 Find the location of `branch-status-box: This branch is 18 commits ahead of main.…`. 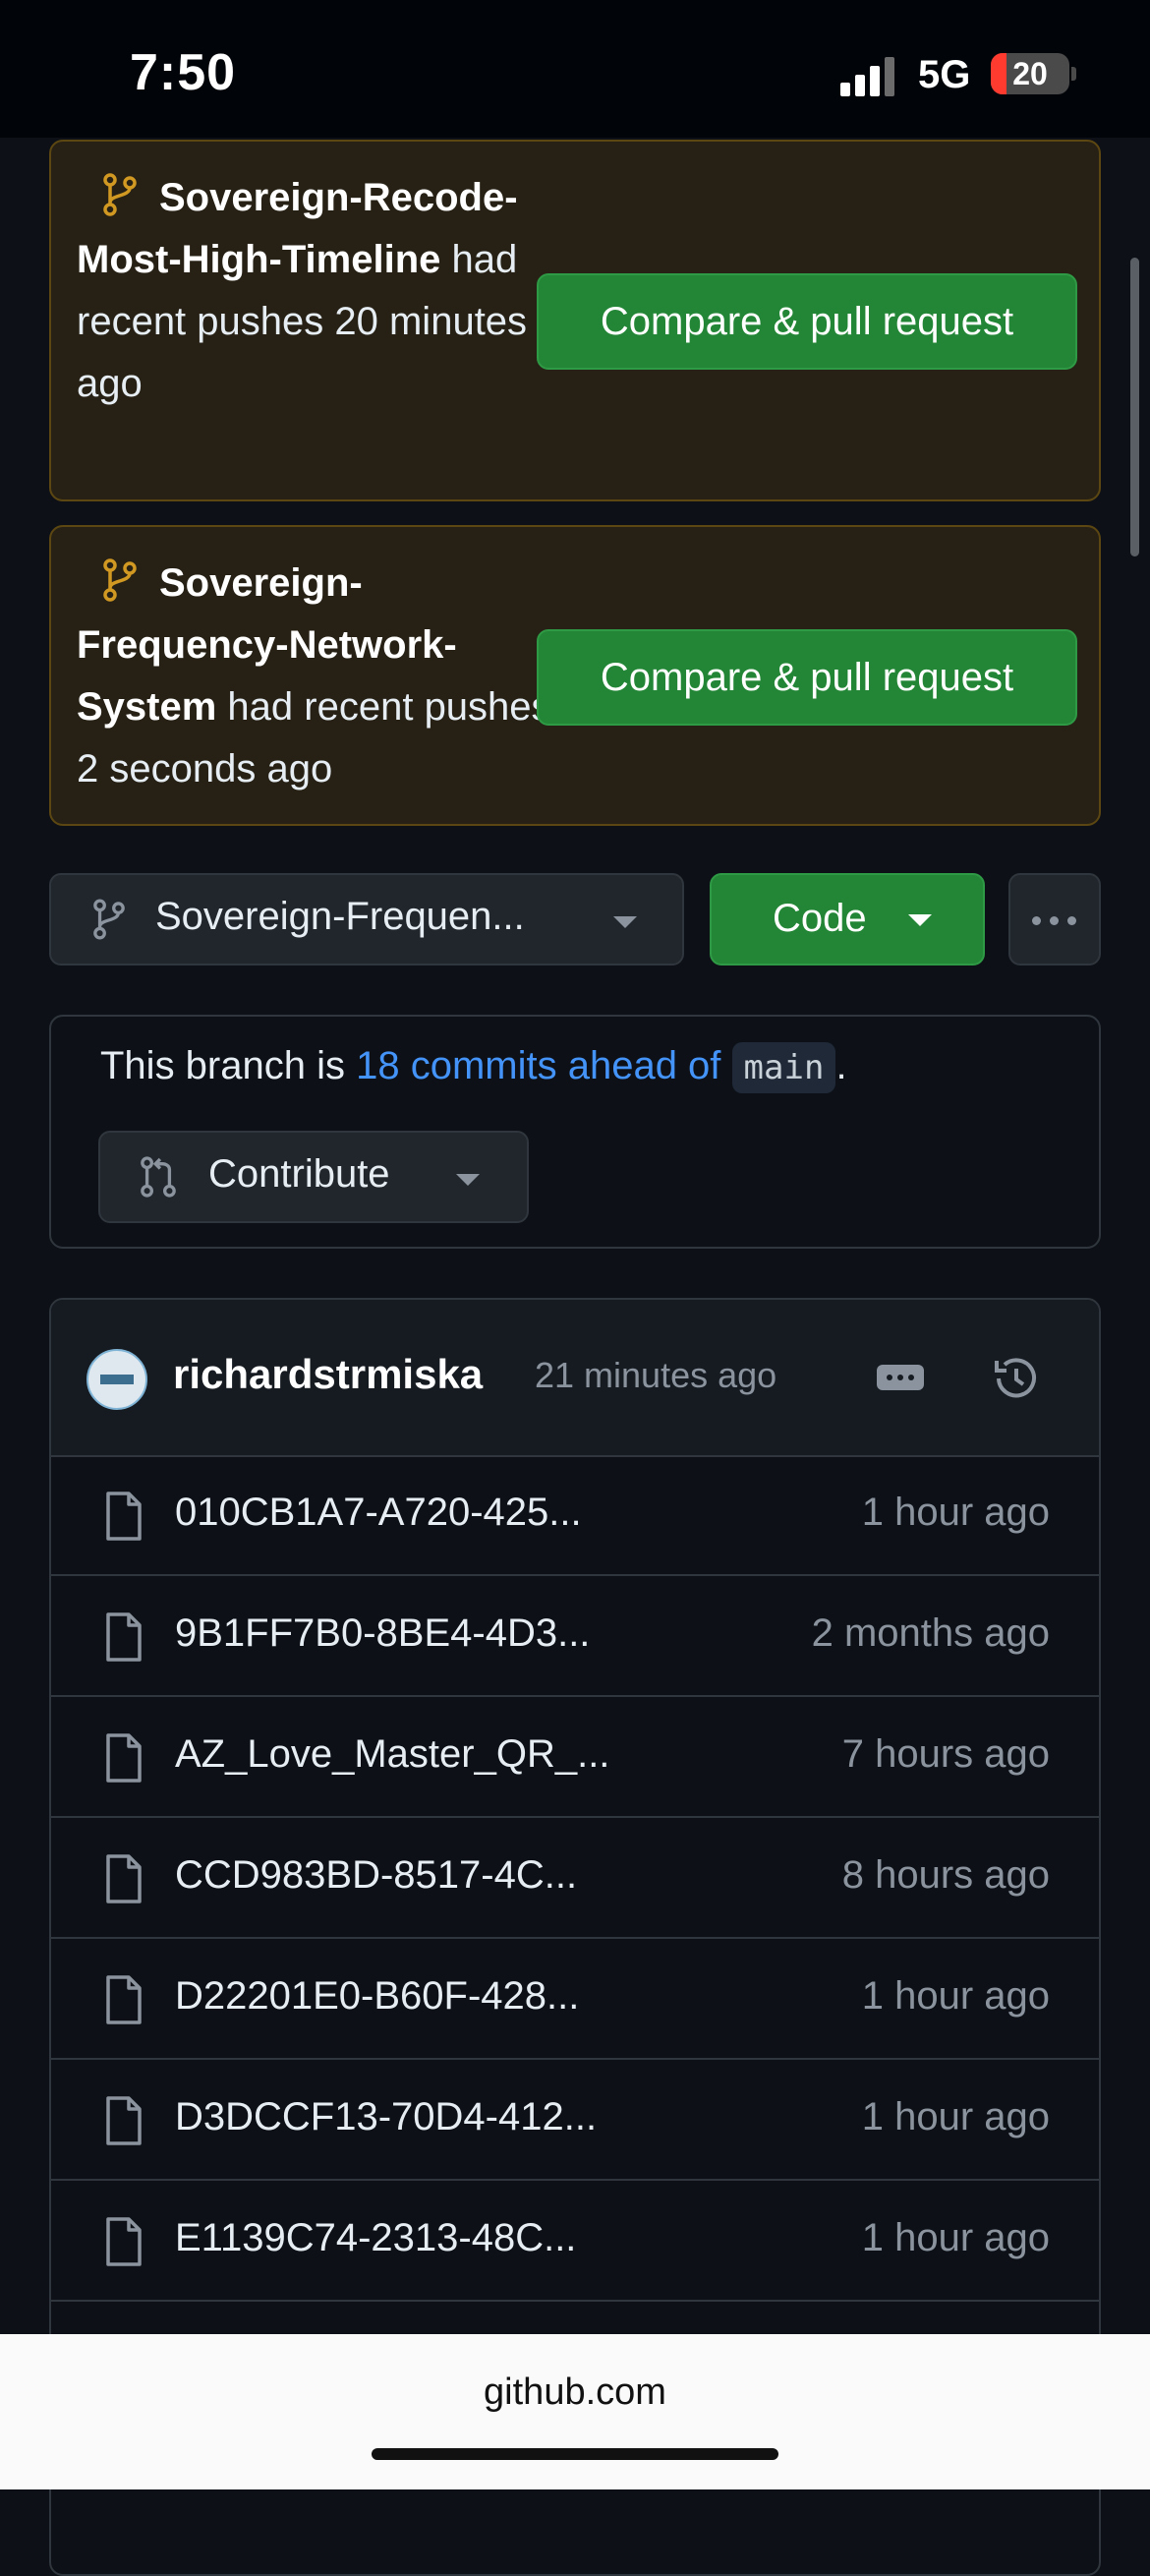

branch-status-box: This branch is 18 commits ahead of main.… is located at coordinates (575, 1132).